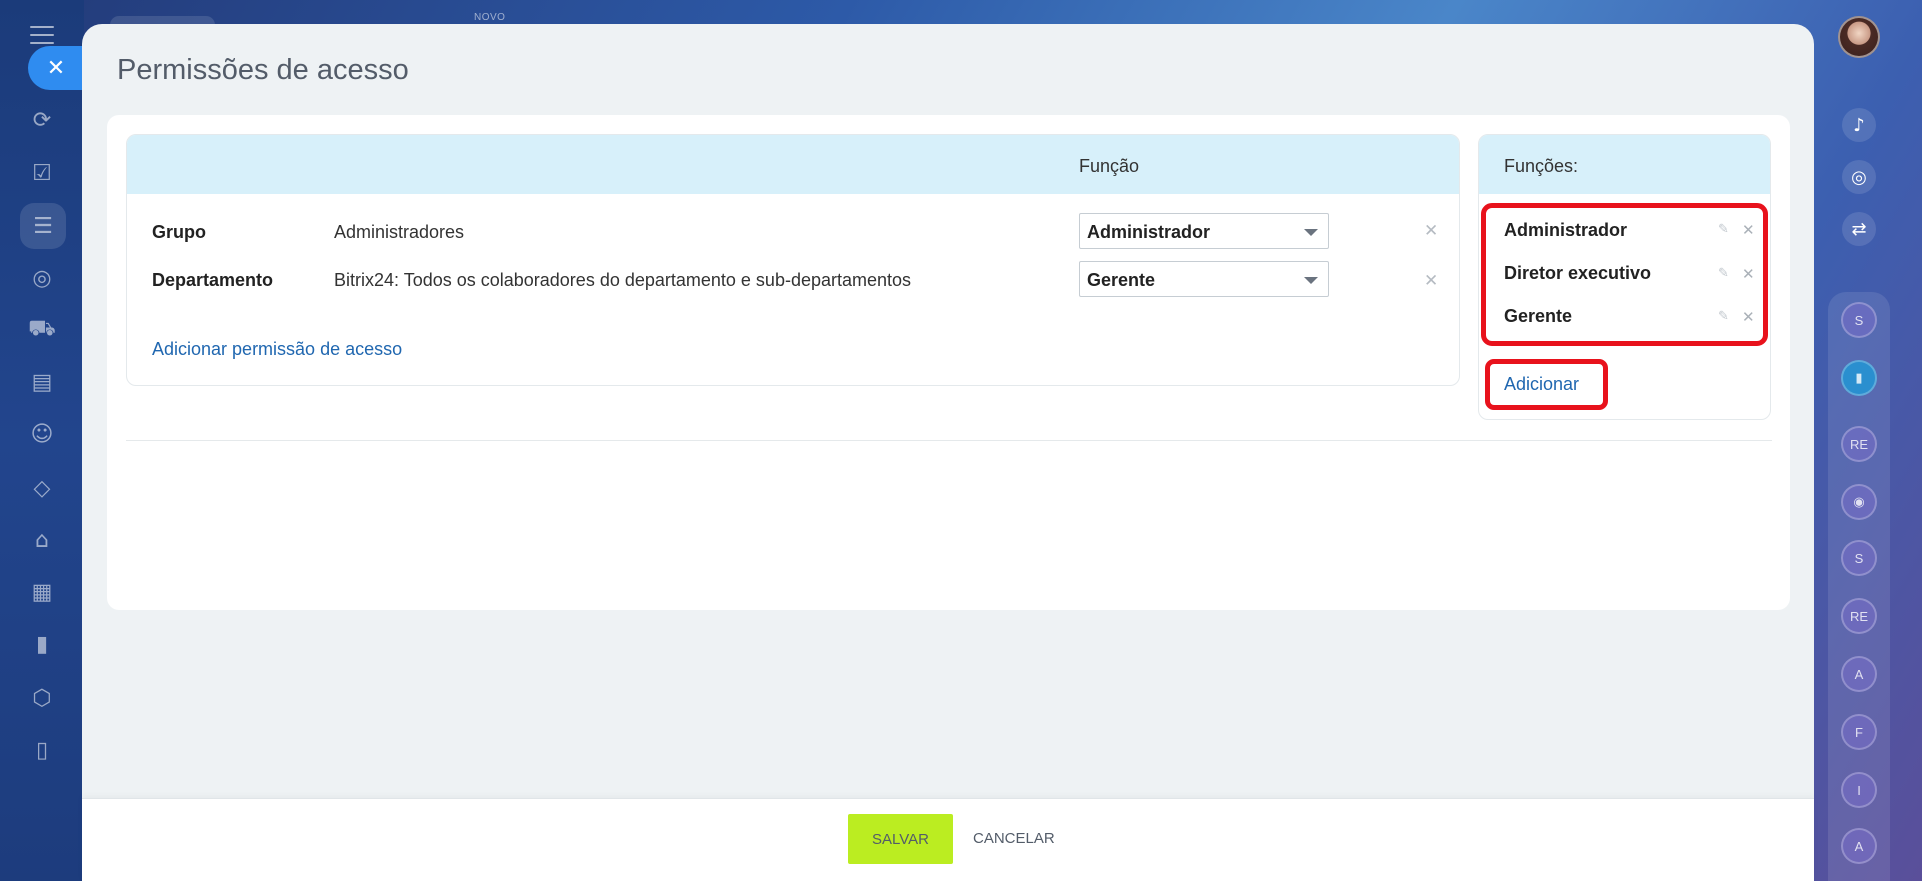  Describe the element at coordinates (1121, 280) in the screenshot. I see `role-select-value: Gerente` at that location.